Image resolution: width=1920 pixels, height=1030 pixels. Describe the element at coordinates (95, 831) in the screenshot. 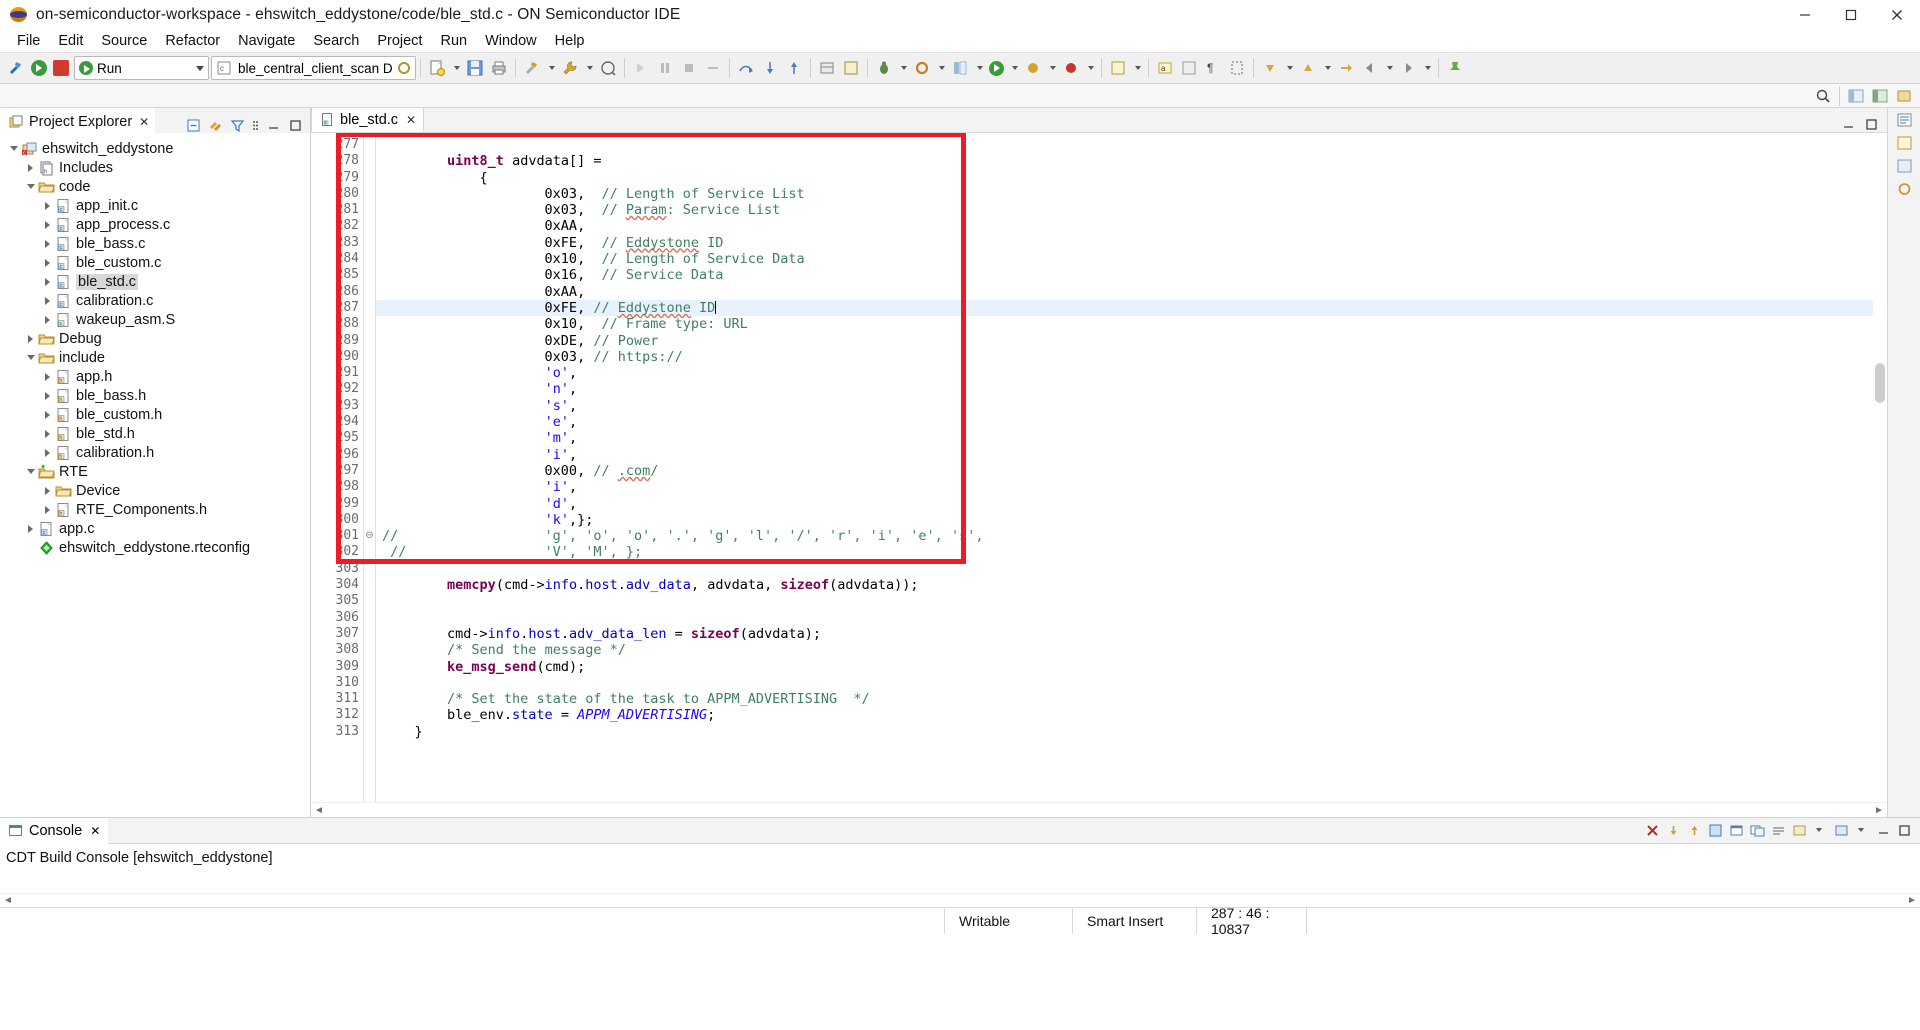

I see `close-icon: ✕` at that location.